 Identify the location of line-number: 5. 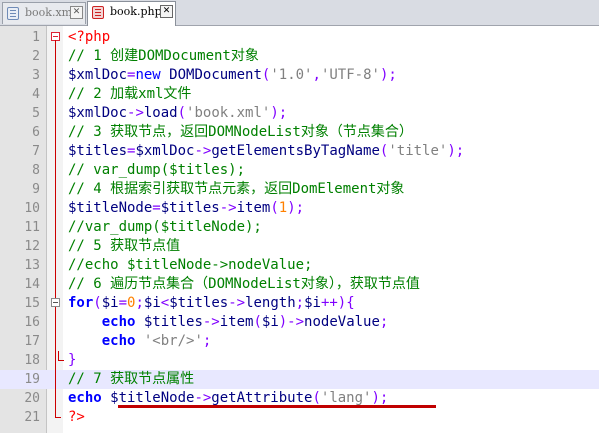
(36, 113).